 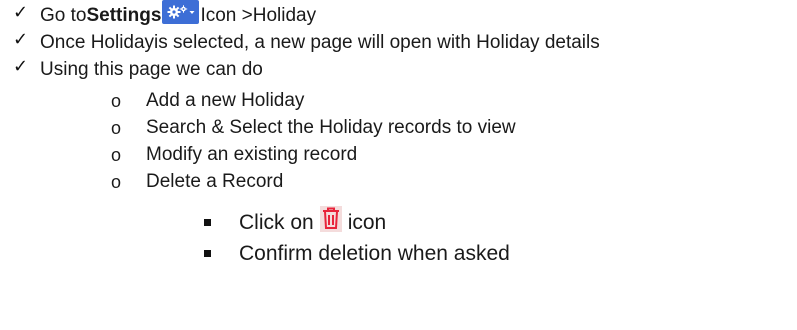 What do you see at coordinates (276, 222) in the screenshot?
I see `delete-step-click-prefix: Click on` at bounding box center [276, 222].